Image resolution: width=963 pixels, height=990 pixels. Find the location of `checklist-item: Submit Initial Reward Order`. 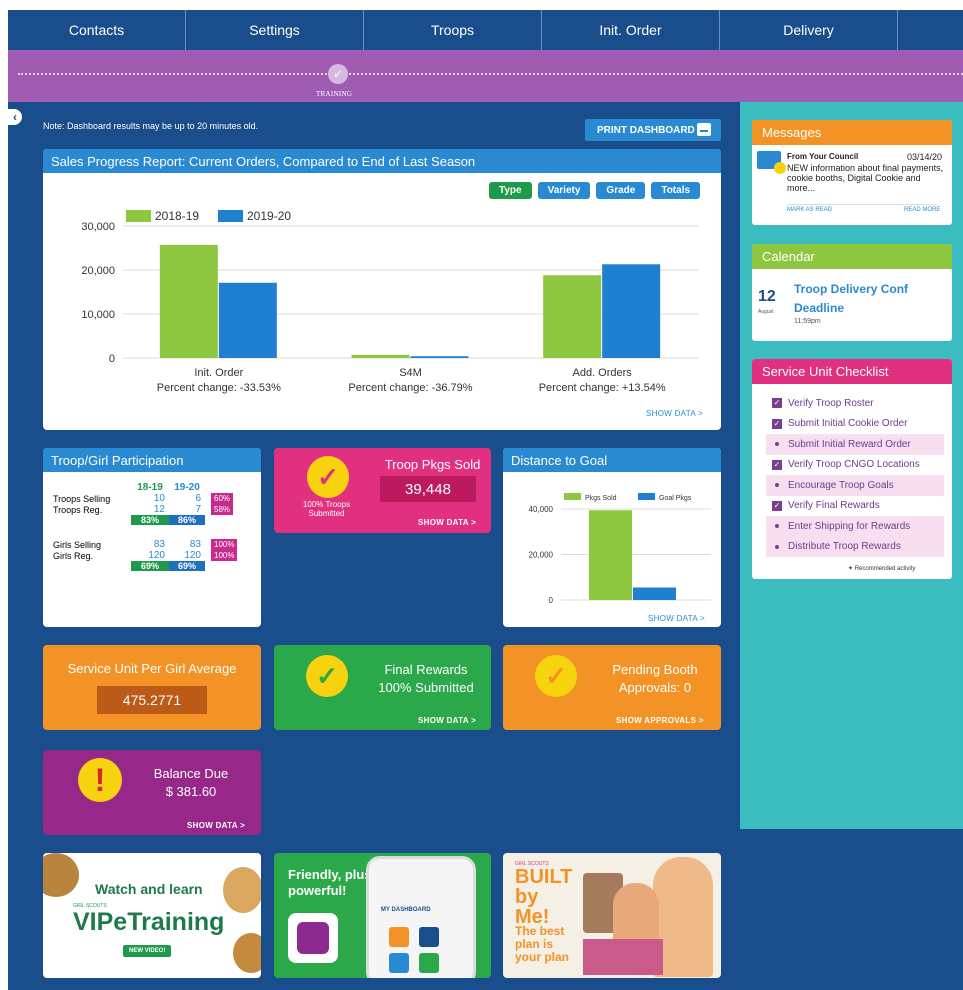

checklist-item: Submit Initial Reward Order is located at coordinates (855, 444).